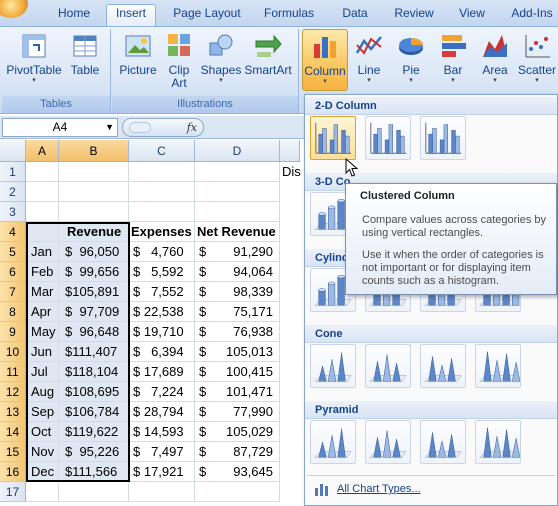 Image resolution: width=558 pixels, height=506 pixels. Describe the element at coordinates (333, 138) in the screenshot. I see `column-clustered-thumbnail` at that location.